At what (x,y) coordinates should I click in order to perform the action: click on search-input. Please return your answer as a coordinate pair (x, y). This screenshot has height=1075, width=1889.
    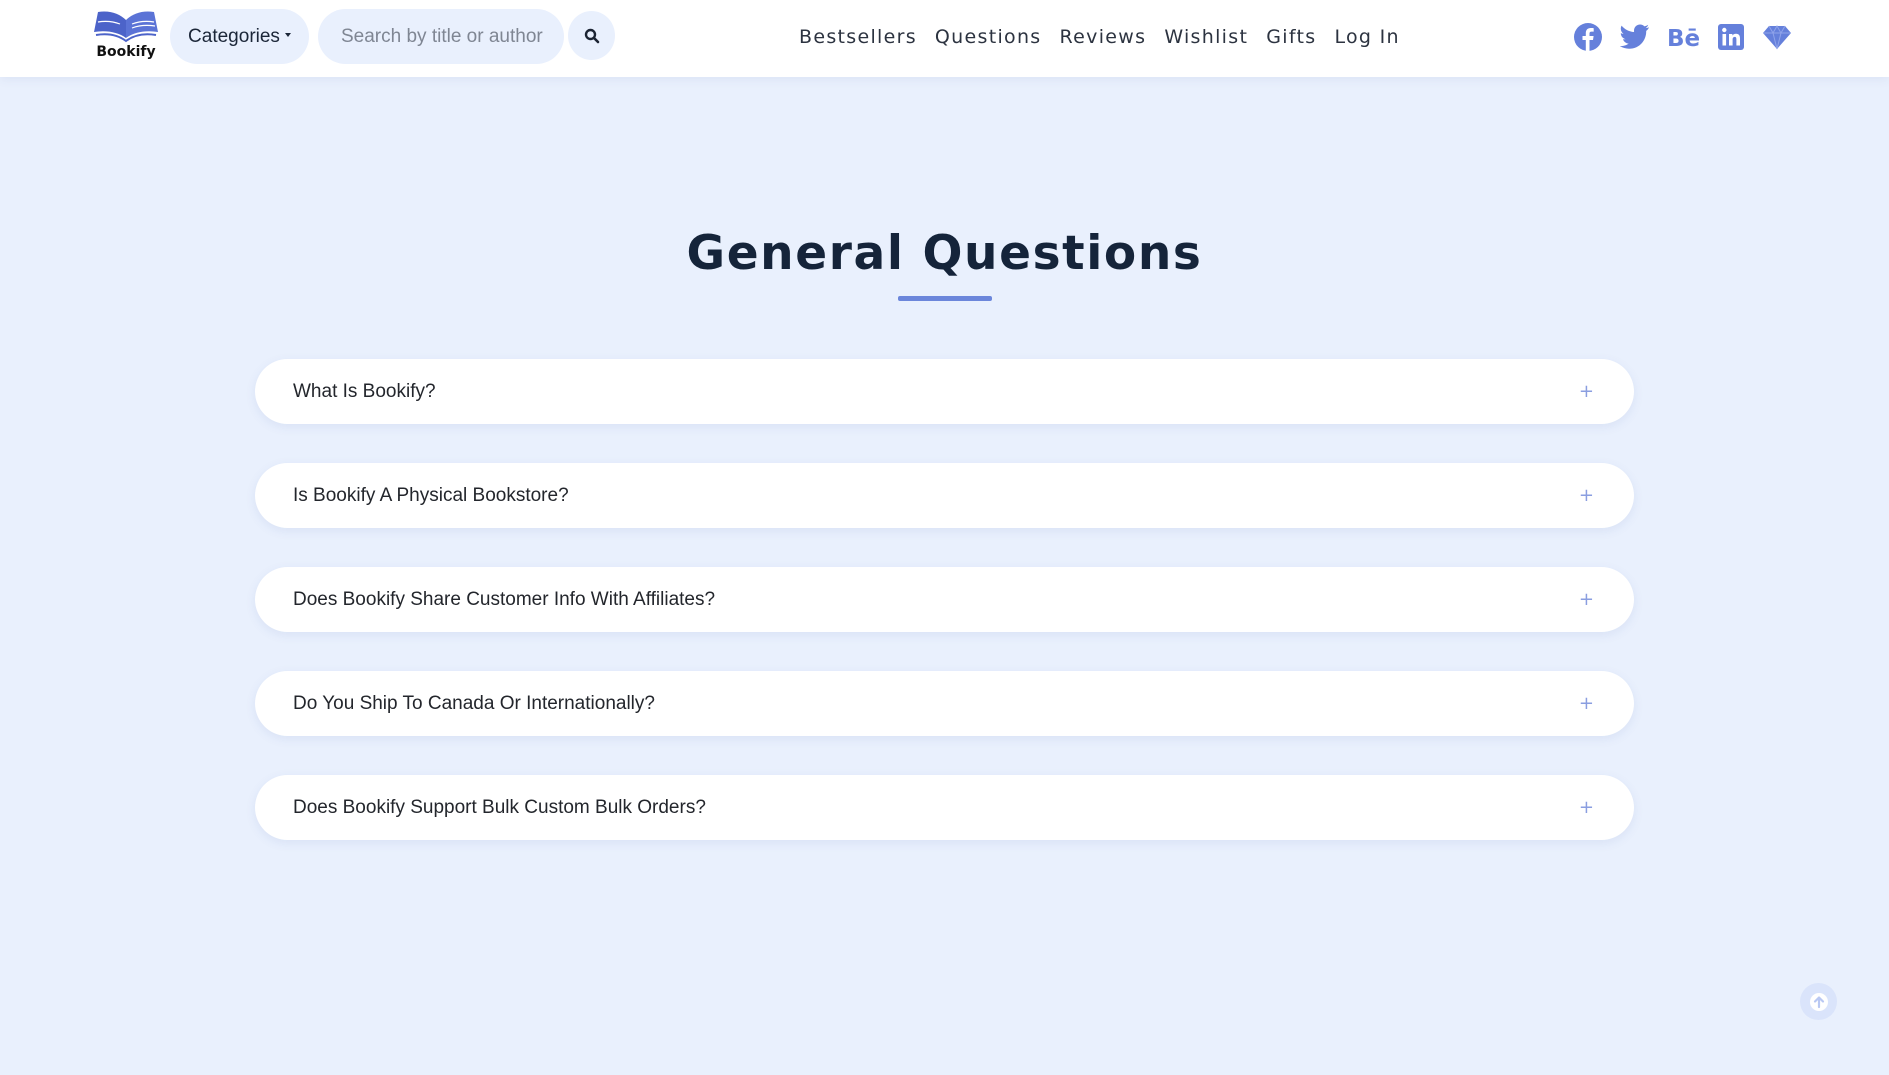
    Looking at the image, I should click on (441, 36).